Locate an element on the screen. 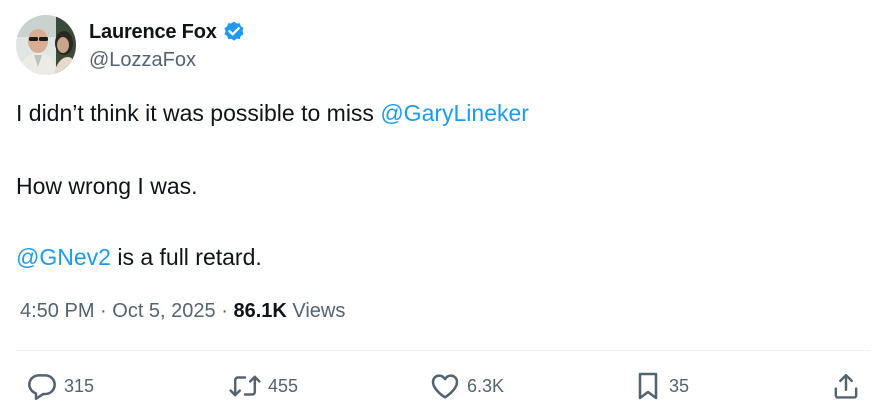 The height and width of the screenshot is (415, 876). share-button is located at coordinates (846, 386).